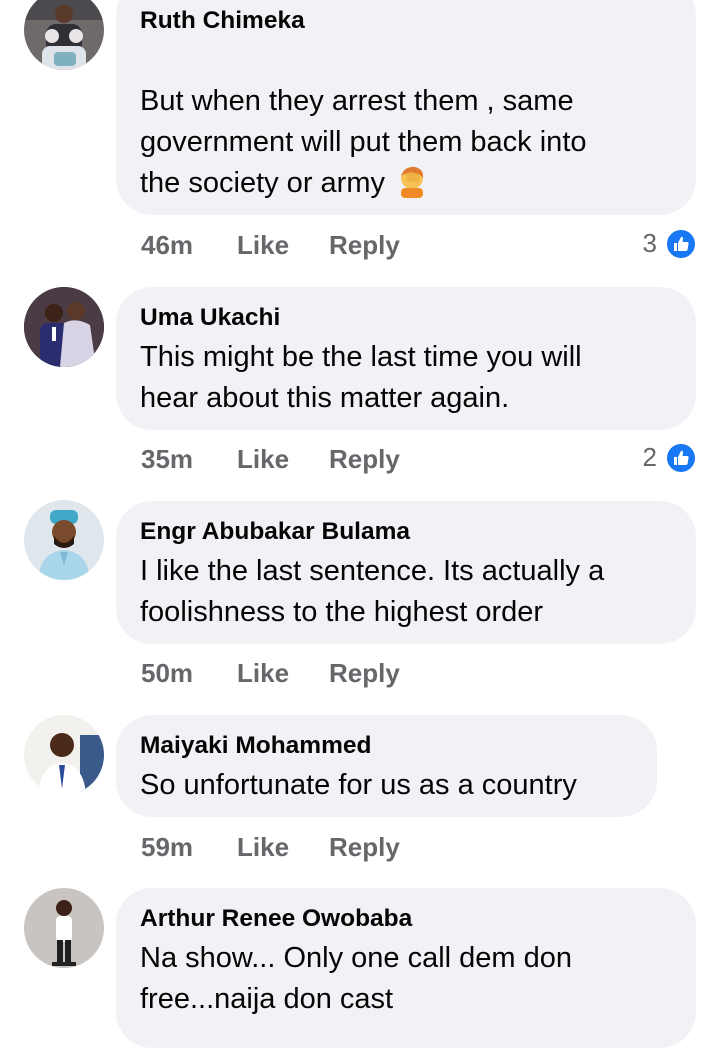 The width and height of the screenshot is (719, 1048). What do you see at coordinates (167, 847) in the screenshot?
I see `comment-timestamp: 59m` at bounding box center [167, 847].